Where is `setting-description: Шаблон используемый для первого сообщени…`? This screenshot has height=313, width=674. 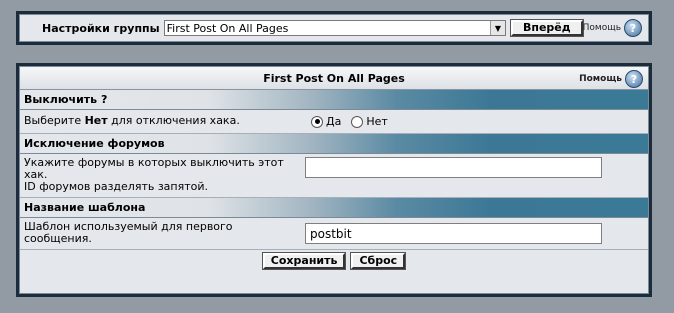 setting-description: Шаблон используемый для первого сообщени… is located at coordinates (128, 232).